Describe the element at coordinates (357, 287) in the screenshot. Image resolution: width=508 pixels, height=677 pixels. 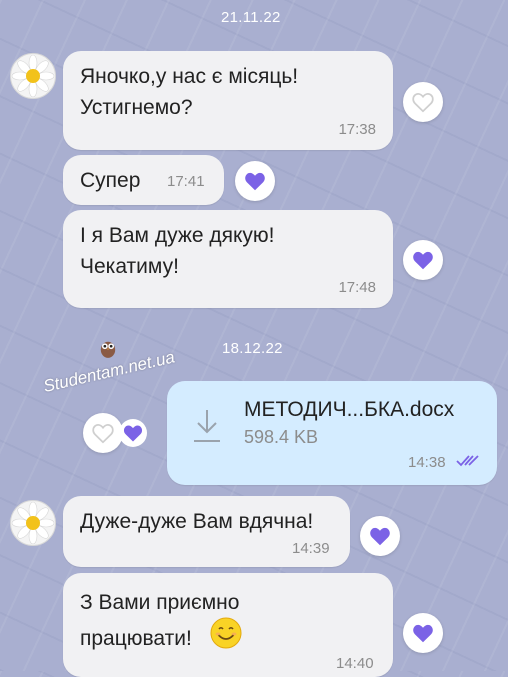
I see `message-time: 17:48` at that location.